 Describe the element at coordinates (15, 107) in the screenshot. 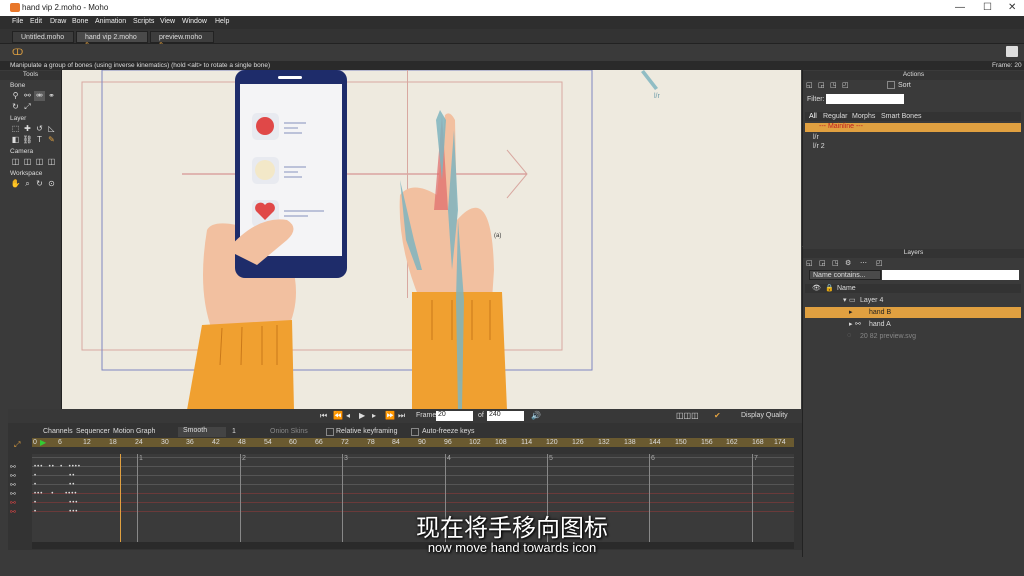

I see `rotate-bone-icon: ↻` at that location.